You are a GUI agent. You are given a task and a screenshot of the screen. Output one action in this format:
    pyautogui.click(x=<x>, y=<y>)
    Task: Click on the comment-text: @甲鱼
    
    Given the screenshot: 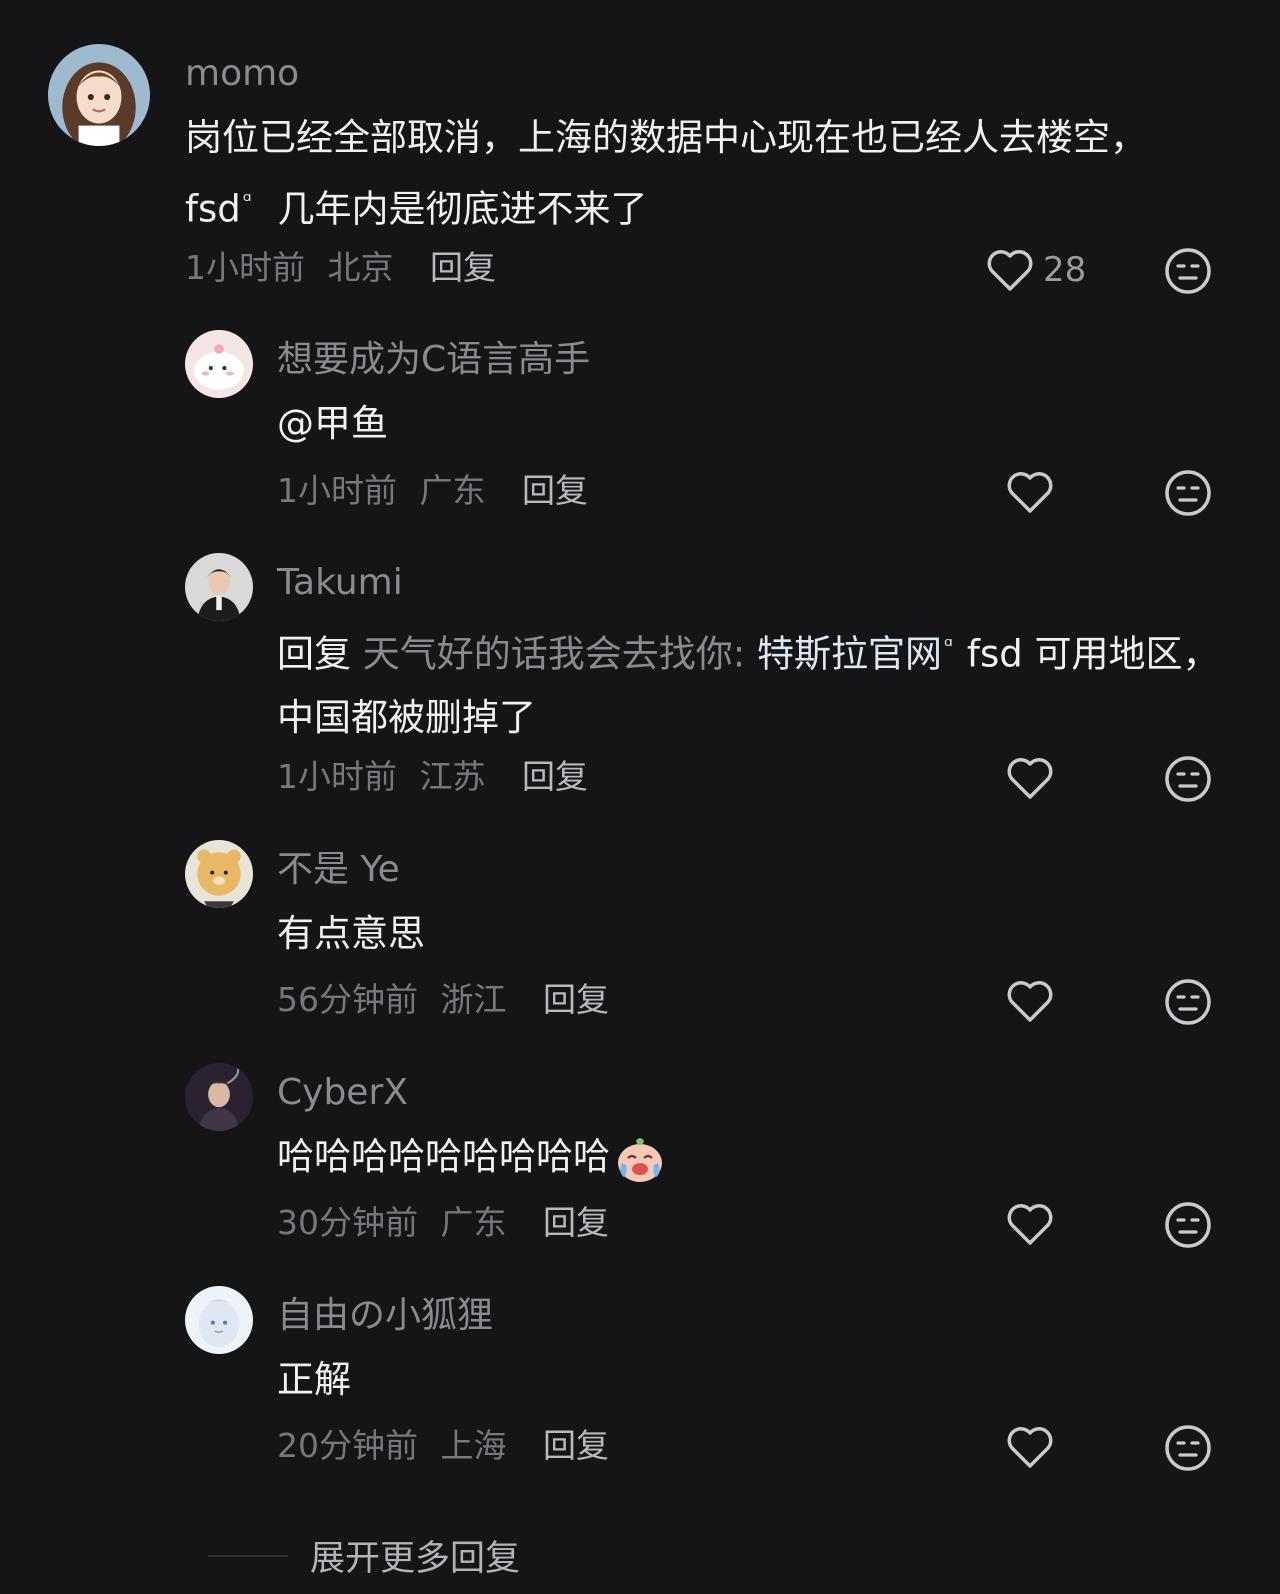 What is the action you would take?
    pyautogui.click(x=332, y=423)
    